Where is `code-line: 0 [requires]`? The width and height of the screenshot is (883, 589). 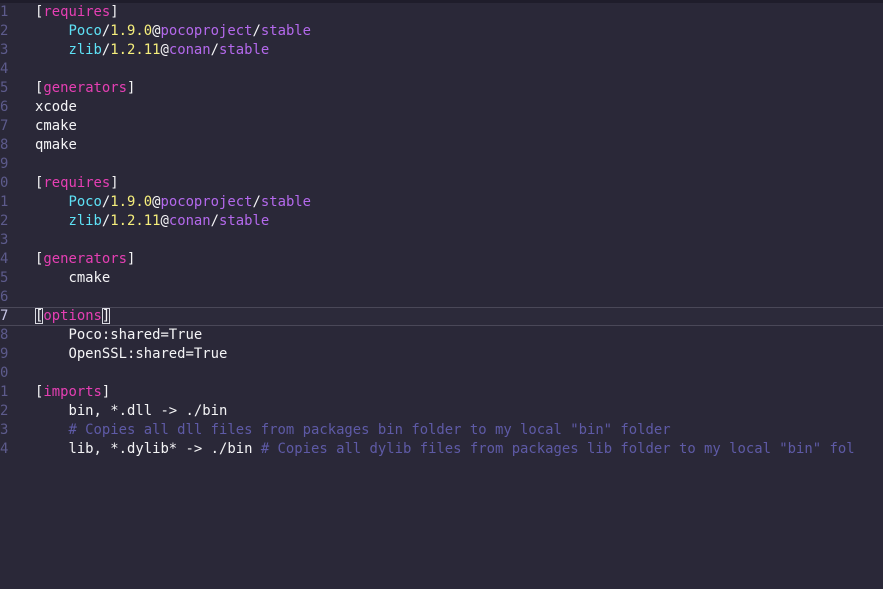 code-line: 0 [requires] is located at coordinates (441, 183).